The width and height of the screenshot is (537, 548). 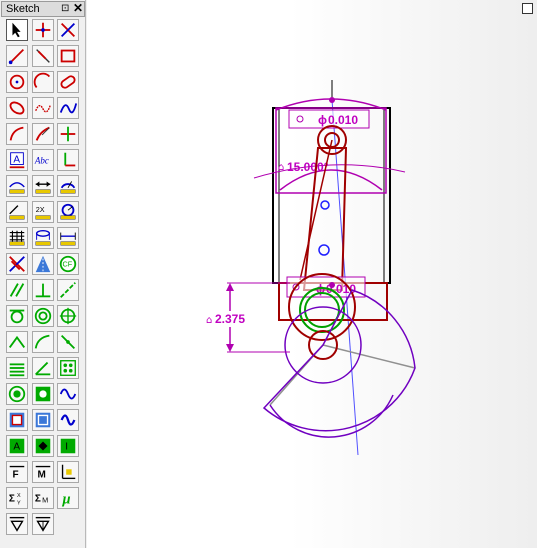 I want to click on angle-lock-icon: ⌂, so click(x=281, y=167).